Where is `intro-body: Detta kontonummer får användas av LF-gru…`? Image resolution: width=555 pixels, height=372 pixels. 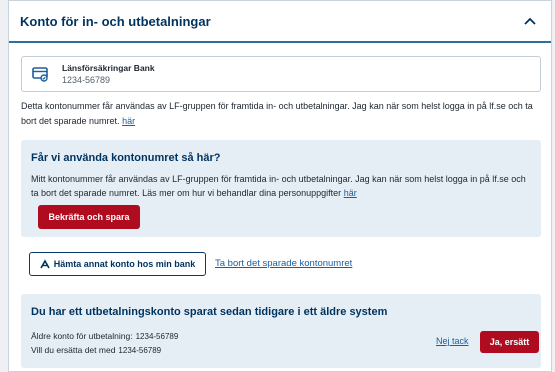
intro-body: Detta kontonummer får användas av LF-gru… is located at coordinates (277, 113).